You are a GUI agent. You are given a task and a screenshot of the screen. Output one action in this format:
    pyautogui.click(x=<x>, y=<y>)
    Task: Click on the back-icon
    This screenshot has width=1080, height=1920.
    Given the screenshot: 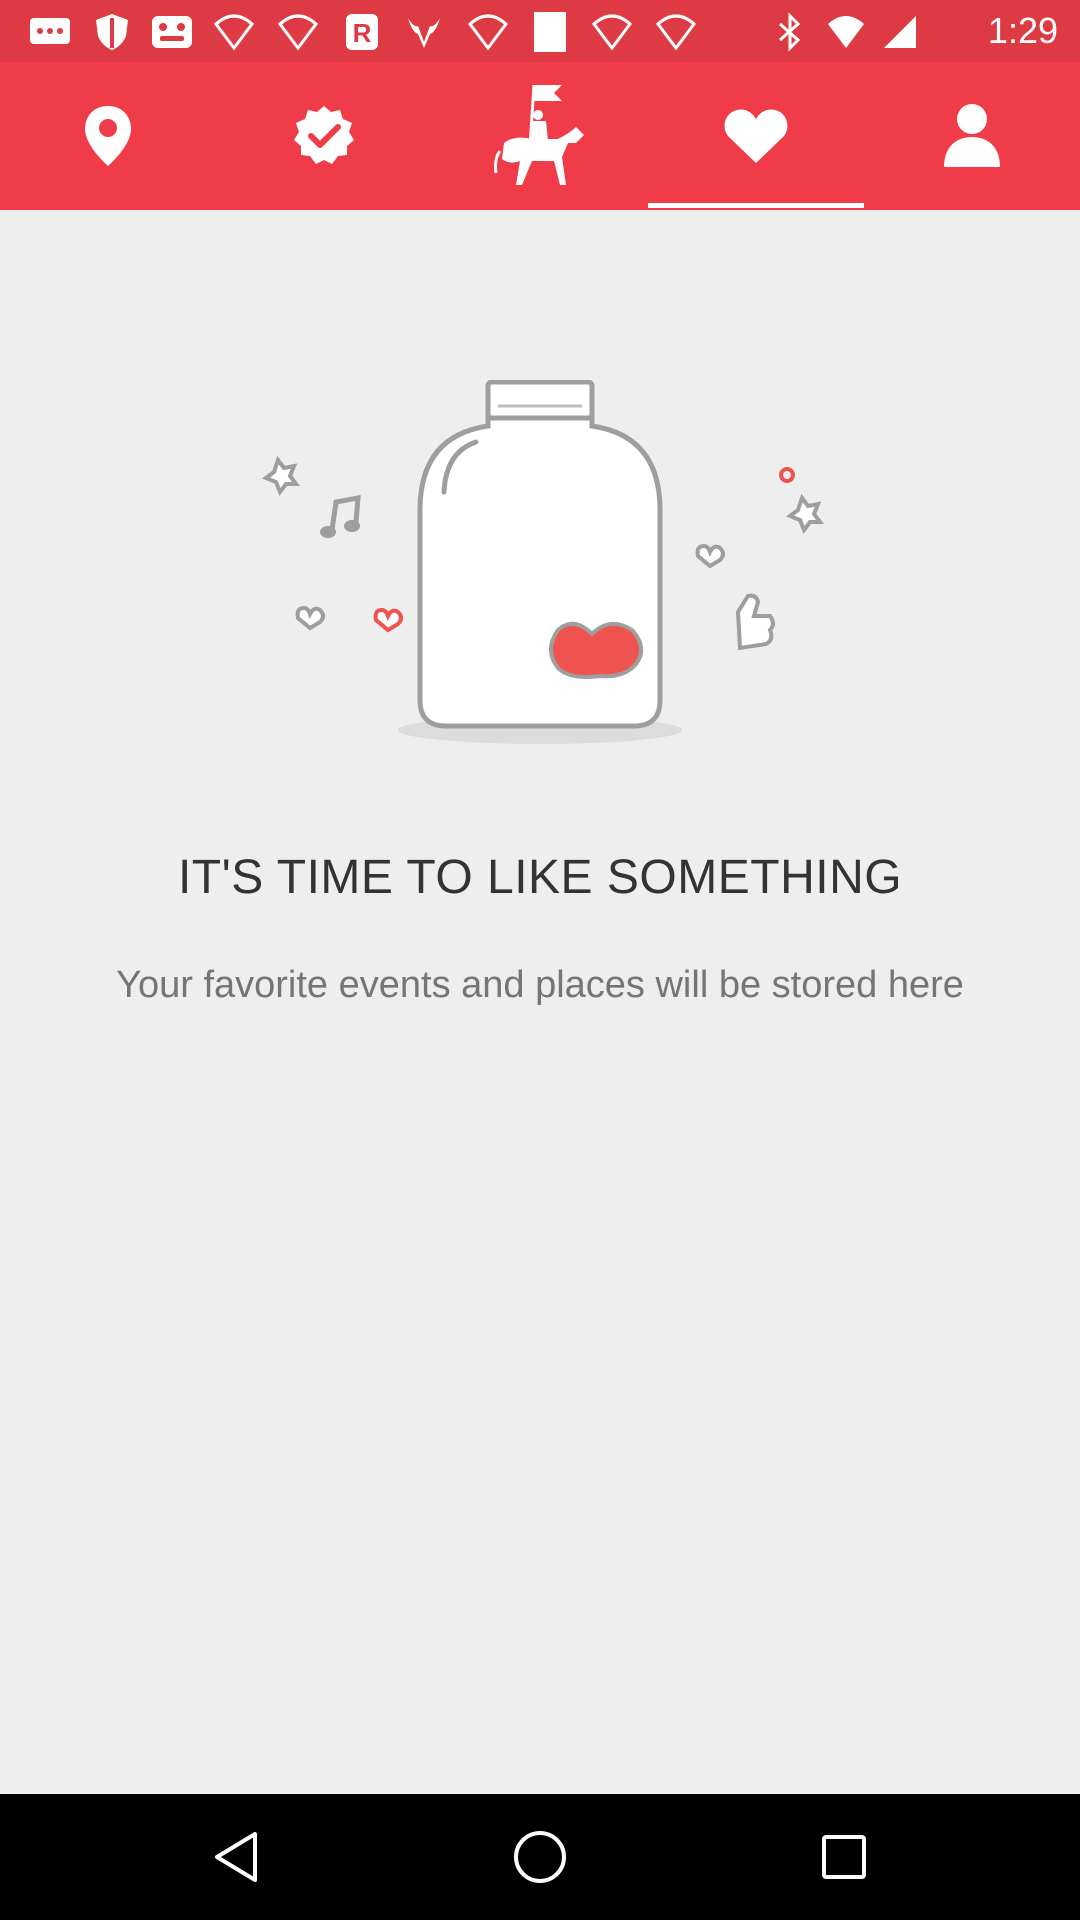 What is the action you would take?
    pyautogui.click(x=236, y=1857)
    